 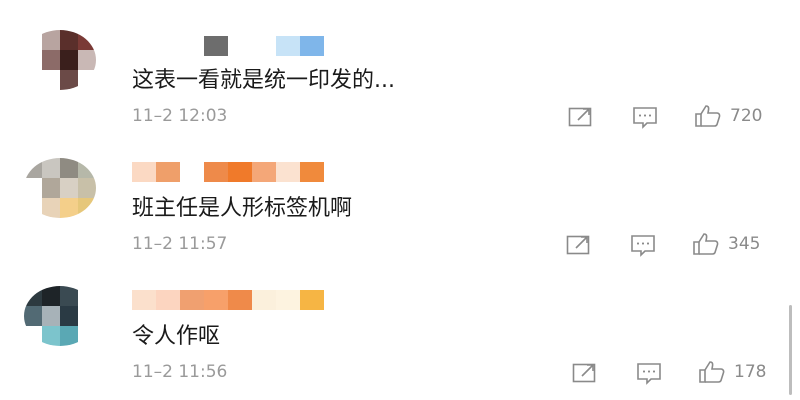 What do you see at coordinates (750, 372) in the screenshot?
I see `like-count: 178` at bounding box center [750, 372].